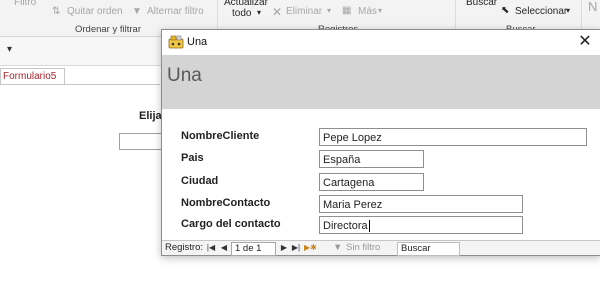  What do you see at coordinates (505, 10) in the screenshot?
I see `select-cursor-icon: ⬉` at bounding box center [505, 10].